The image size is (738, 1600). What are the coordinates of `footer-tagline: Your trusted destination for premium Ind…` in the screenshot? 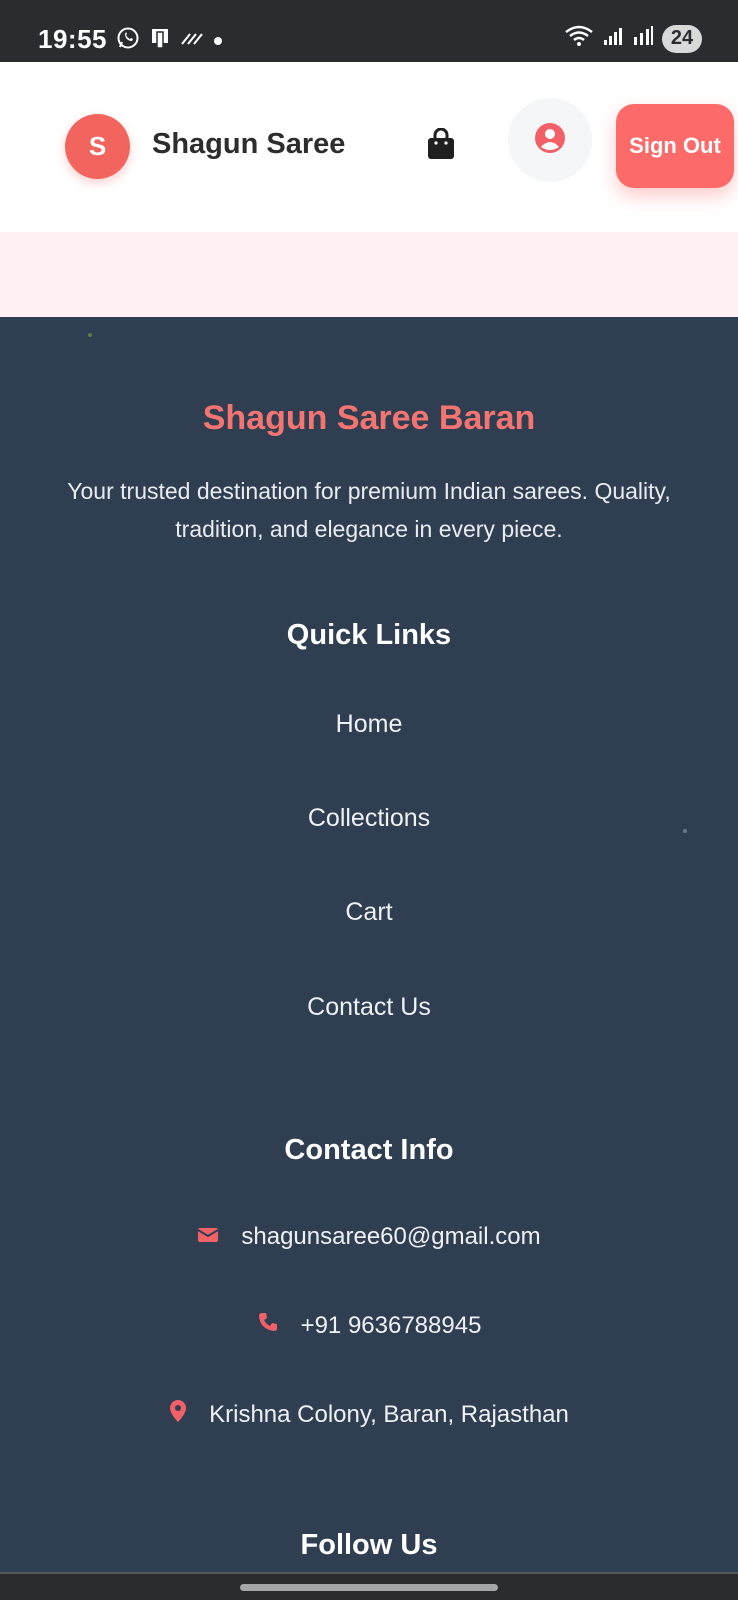 It's located at (369, 510).